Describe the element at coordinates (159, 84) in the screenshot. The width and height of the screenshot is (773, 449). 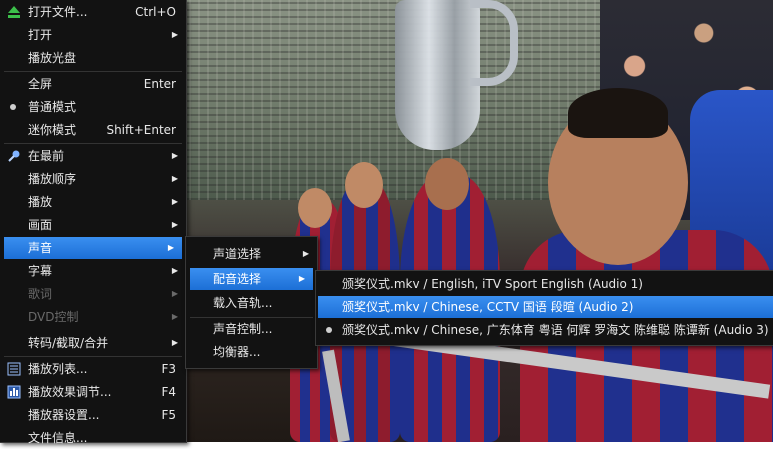
I see `menu-item-shortcut: Enter` at that location.